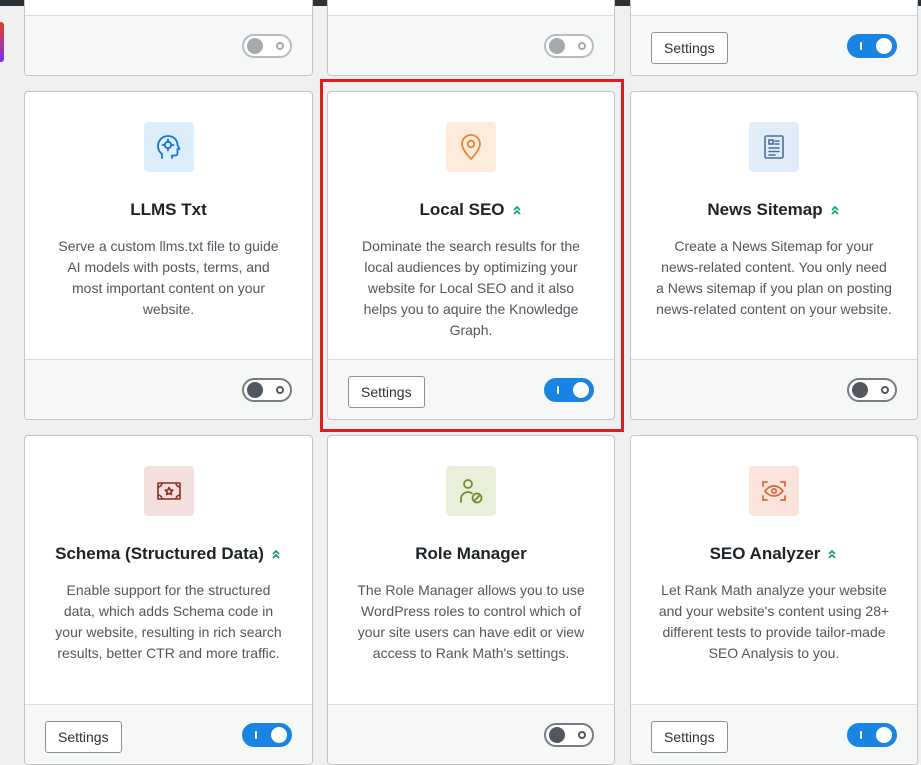  What do you see at coordinates (774, 554) in the screenshot?
I see `module-title: SEO Analyzer` at bounding box center [774, 554].